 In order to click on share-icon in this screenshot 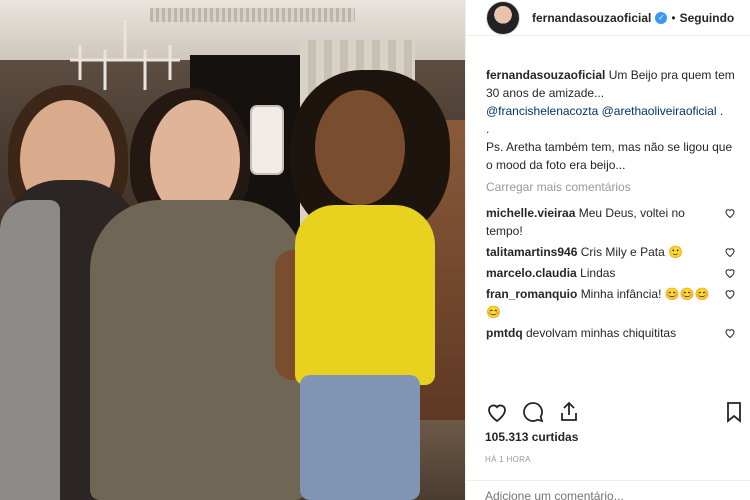, I will do `click(569, 412)`.